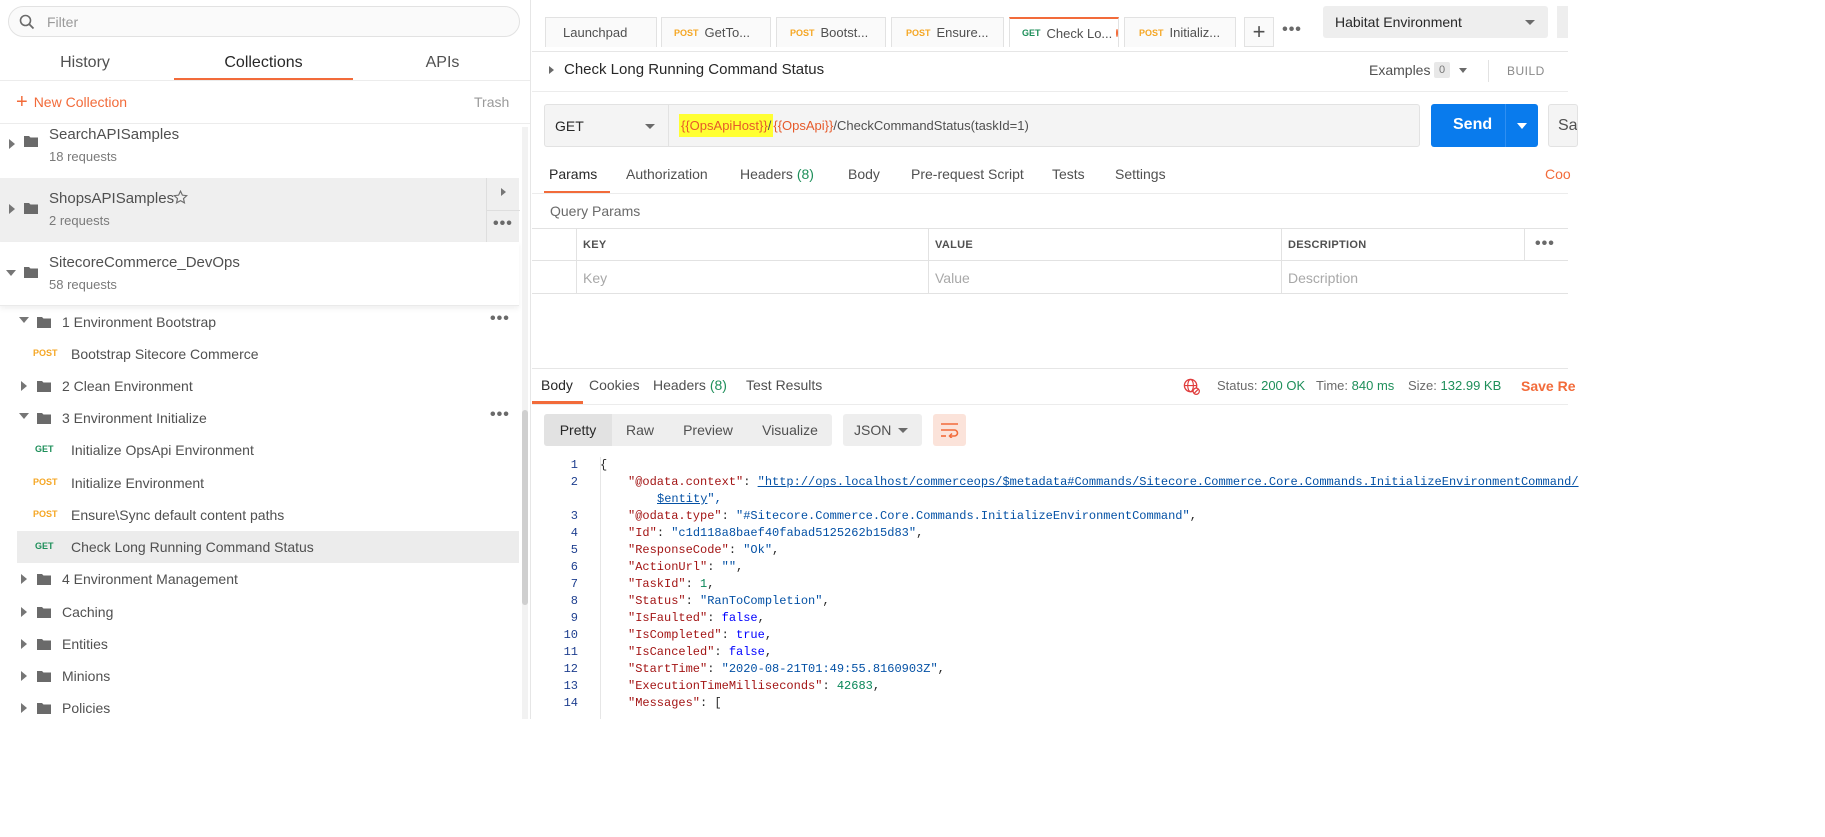 This screenshot has width=1825, height=837. Describe the element at coordinates (260, 210) in the screenshot. I see `collection-shopsapisamples: ShopsAPISamples 2 requests •••` at that location.